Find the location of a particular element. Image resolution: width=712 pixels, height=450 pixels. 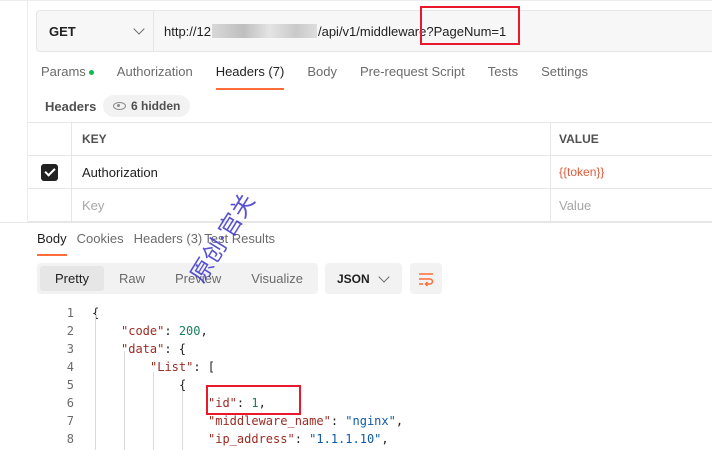

code-token: "1.1.1.10" is located at coordinates (345, 439).